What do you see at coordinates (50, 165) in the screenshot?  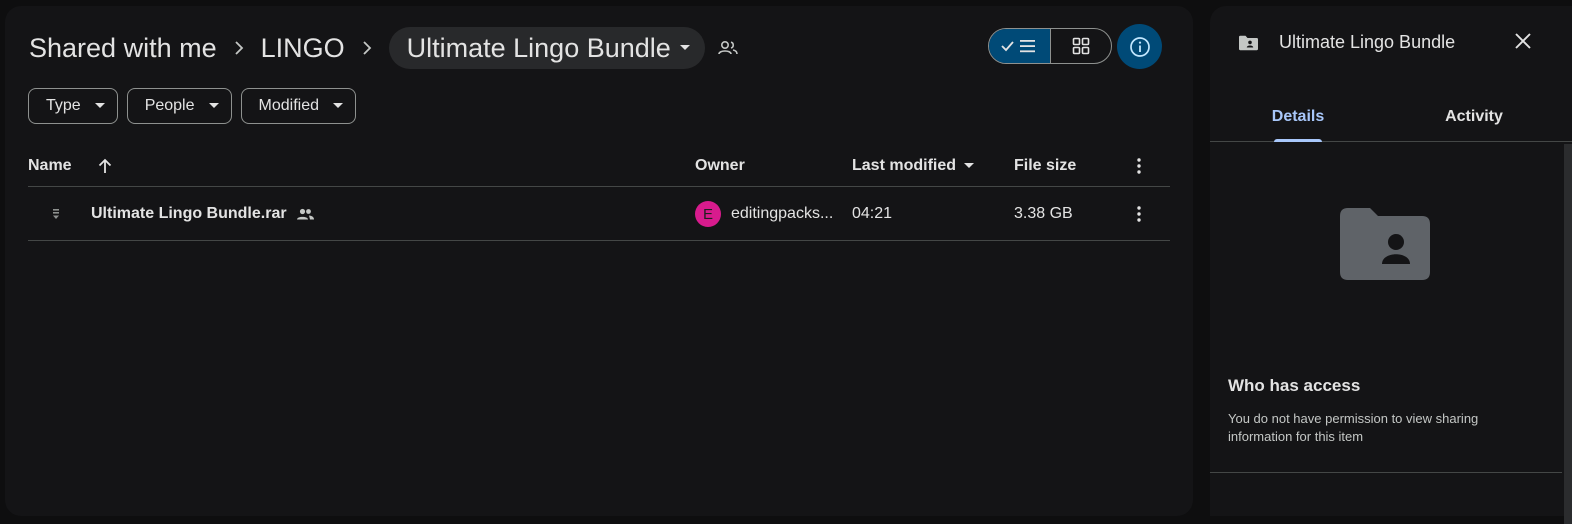 I see `column-name-label: Name` at bounding box center [50, 165].